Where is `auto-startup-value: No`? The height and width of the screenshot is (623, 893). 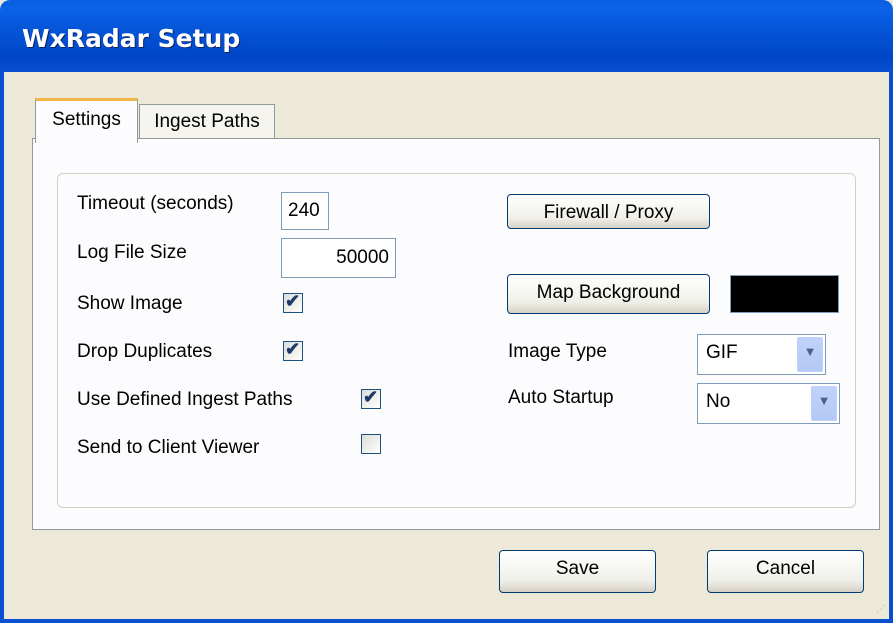
auto-startup-value: No is located at coordinates (718, 401).